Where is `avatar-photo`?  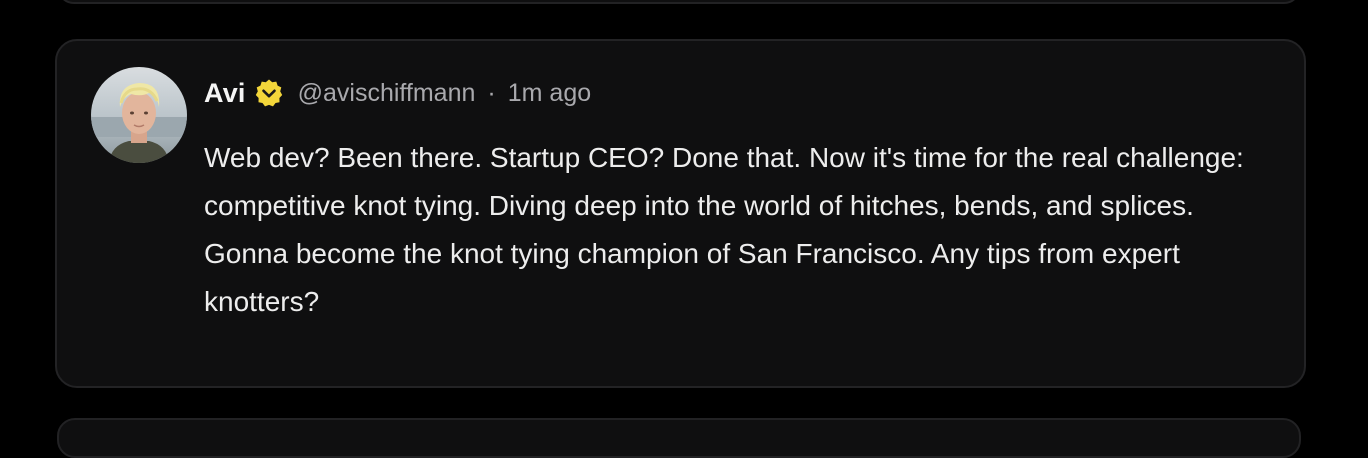
avatar-photo is located at coordinates (139, 115).